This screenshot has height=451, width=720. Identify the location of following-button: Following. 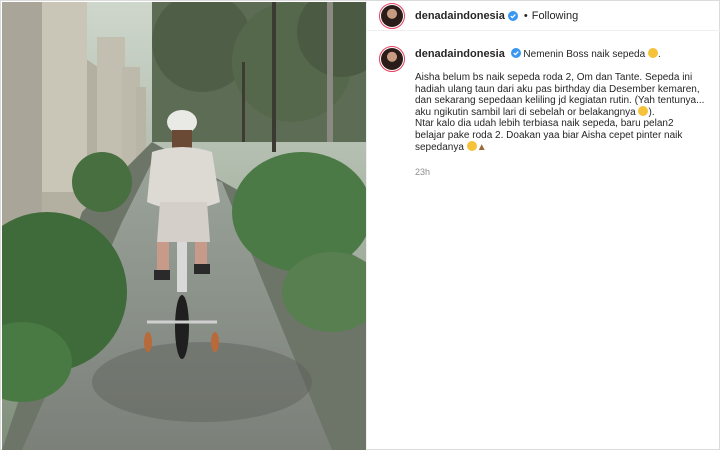
(555, 16).